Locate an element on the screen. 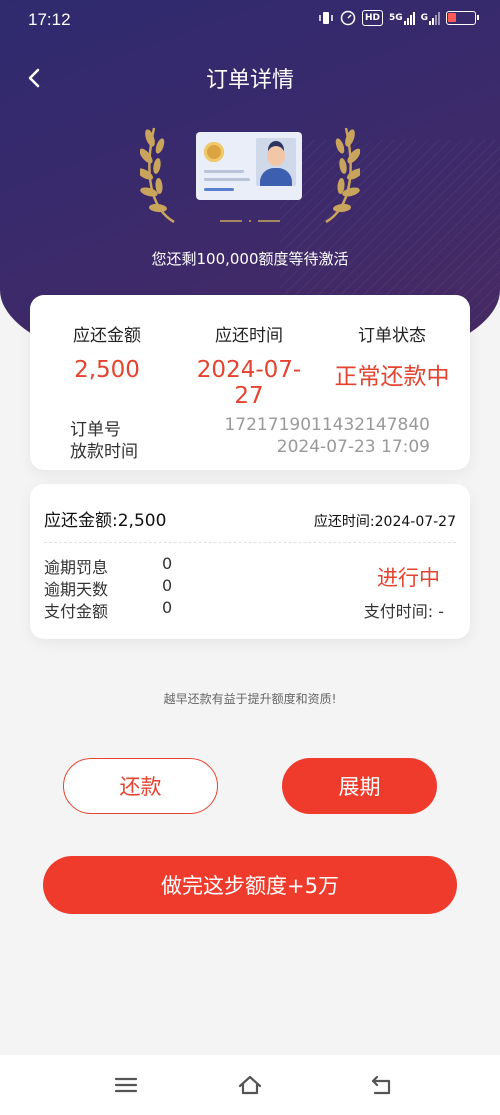  penalty-row: 逾期罚息 0 is located at coordinates (108, 566).